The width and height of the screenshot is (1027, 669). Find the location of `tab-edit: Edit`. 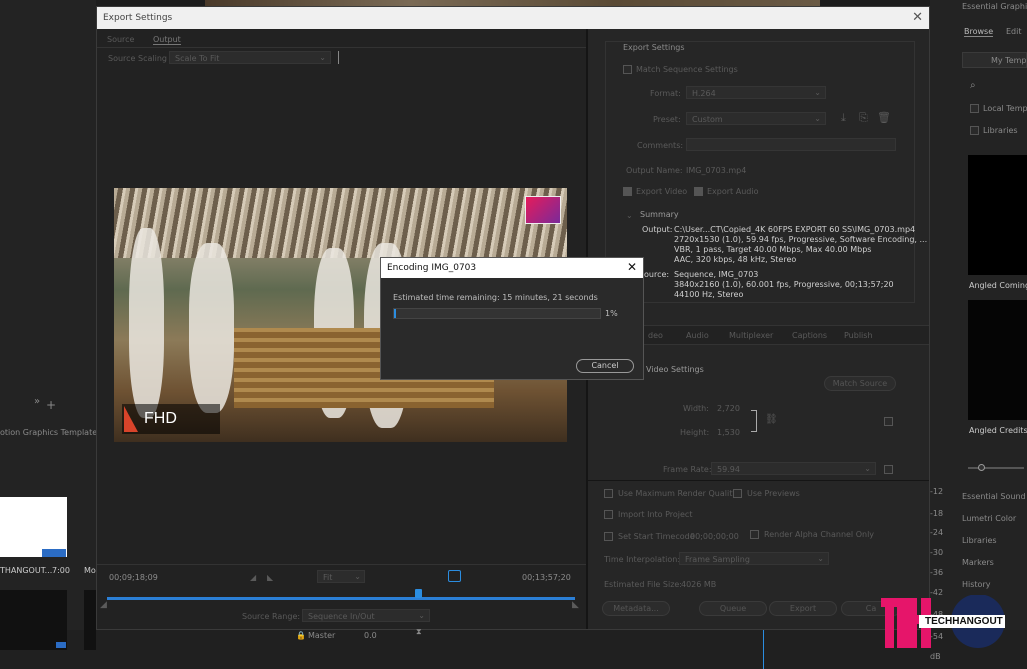

tab-edit: Edit is located at coordinates (1014, 31).